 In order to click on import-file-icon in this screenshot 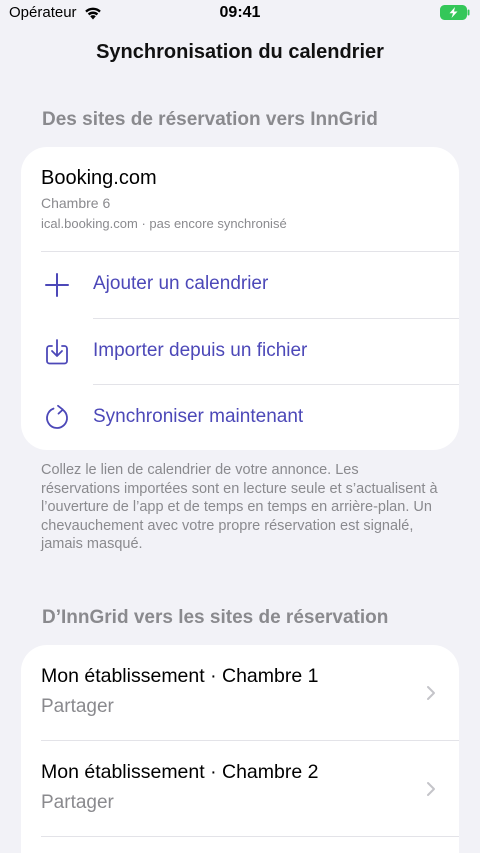, I will do `click(57, 352)`.